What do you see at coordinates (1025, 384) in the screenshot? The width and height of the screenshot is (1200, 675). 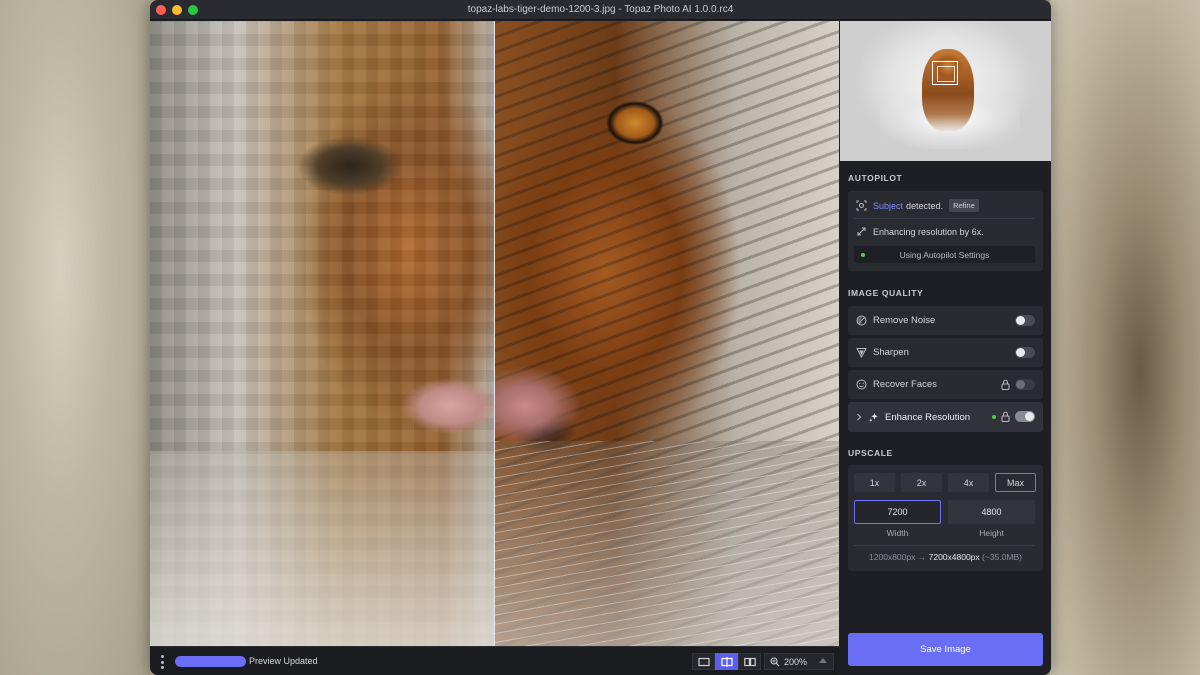 I see `recover-faces-toggle` at bounding box center [1025, 384].